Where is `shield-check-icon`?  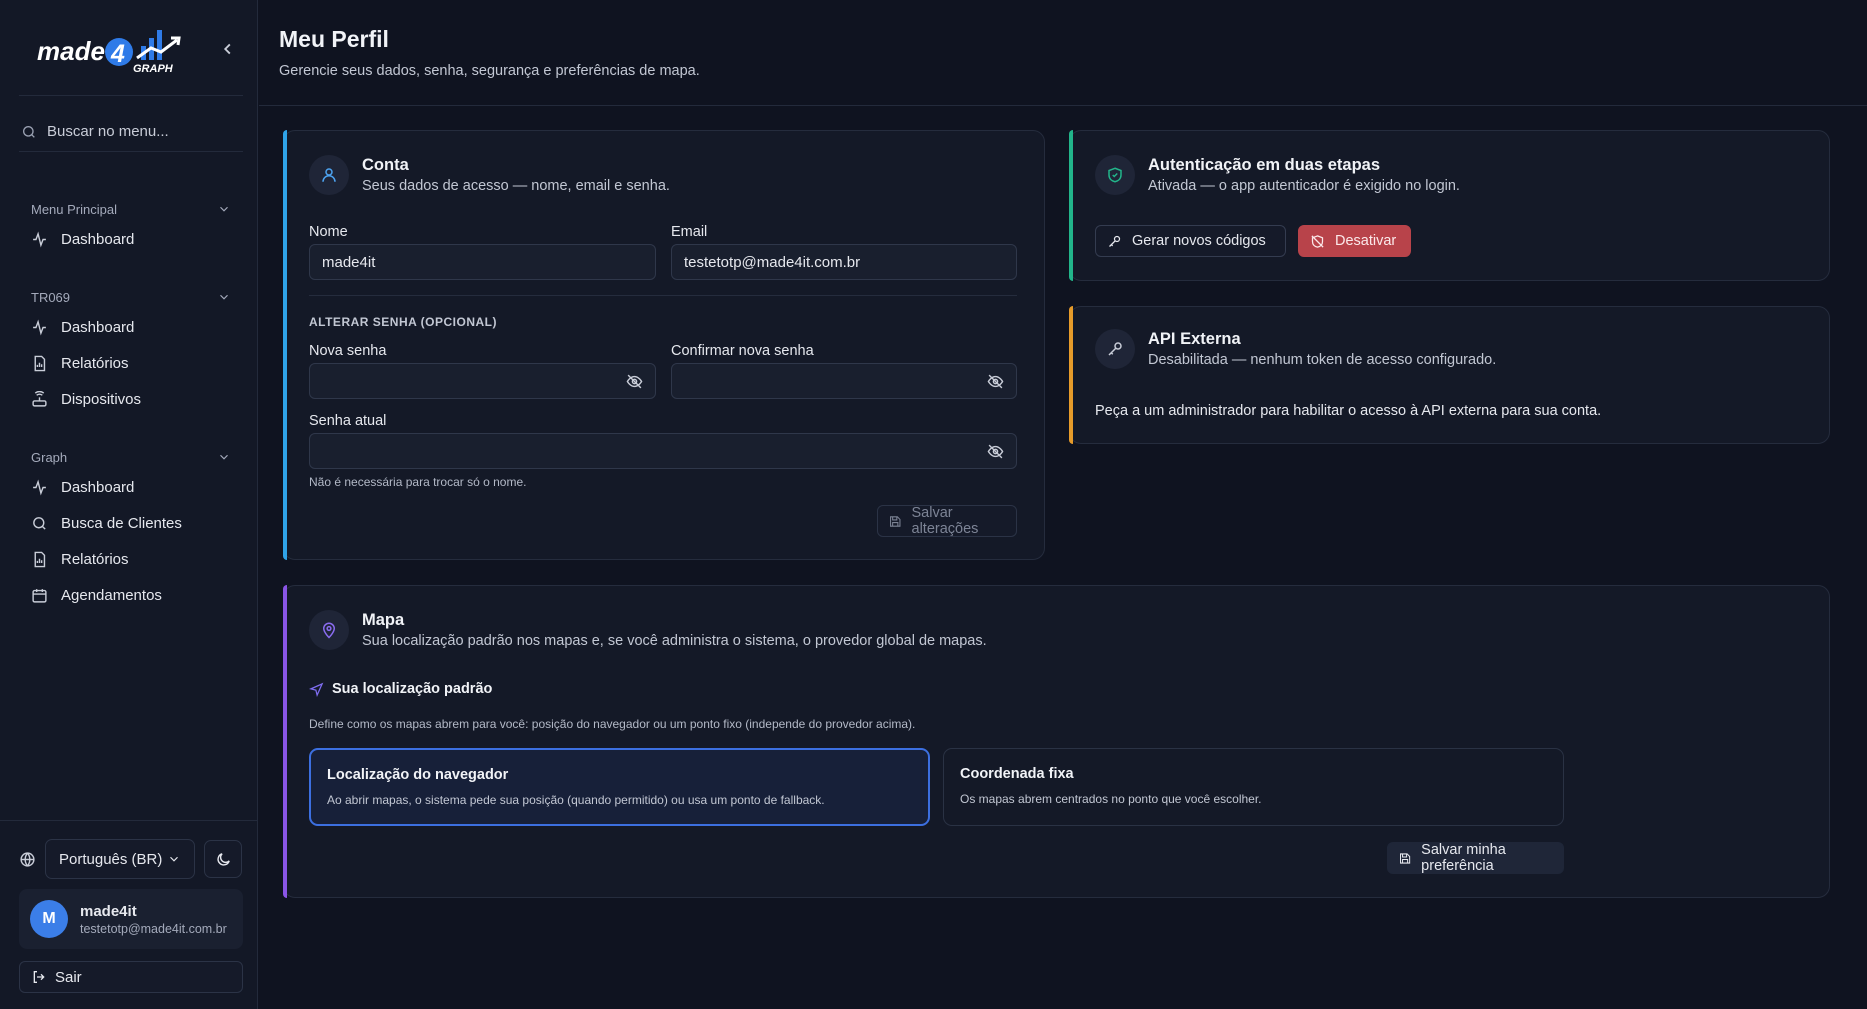 shield-check-icon is located at coordinates (1115, 175).